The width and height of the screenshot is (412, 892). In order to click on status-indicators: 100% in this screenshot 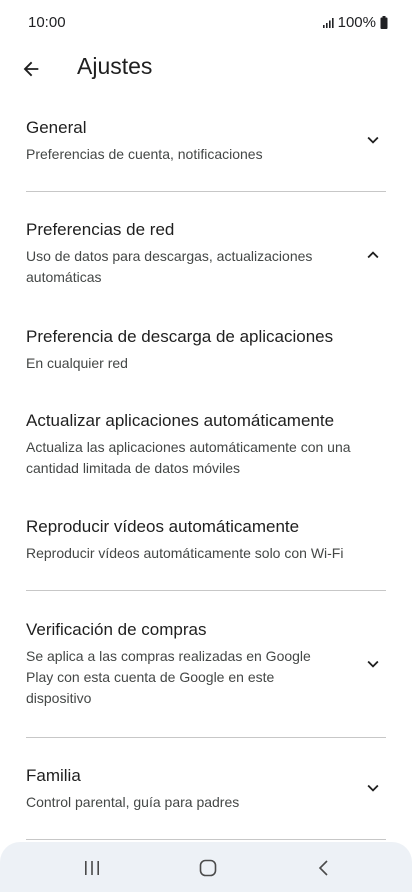, I will do `click(355, 22)`.